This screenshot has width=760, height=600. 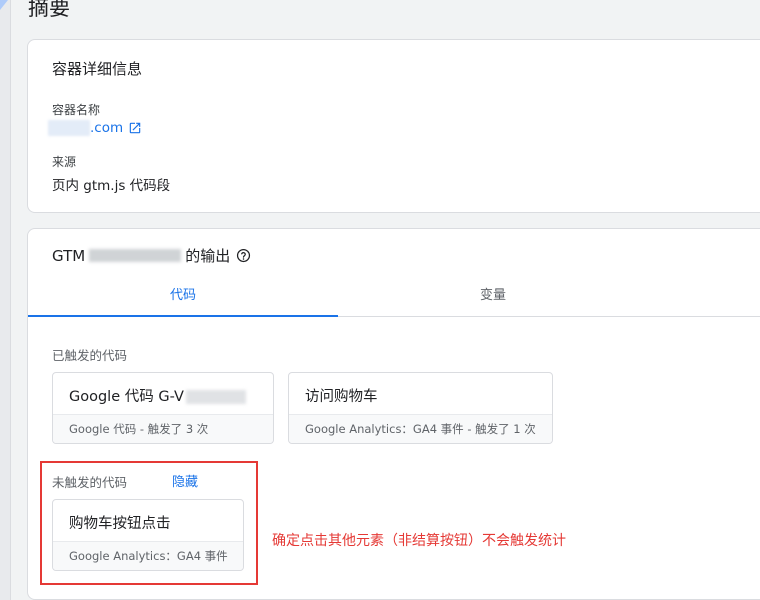 What do you see at coordinates (4, 5) in the screenshot?
I see `panel-corner-marker` at bounding box center [4, 5].